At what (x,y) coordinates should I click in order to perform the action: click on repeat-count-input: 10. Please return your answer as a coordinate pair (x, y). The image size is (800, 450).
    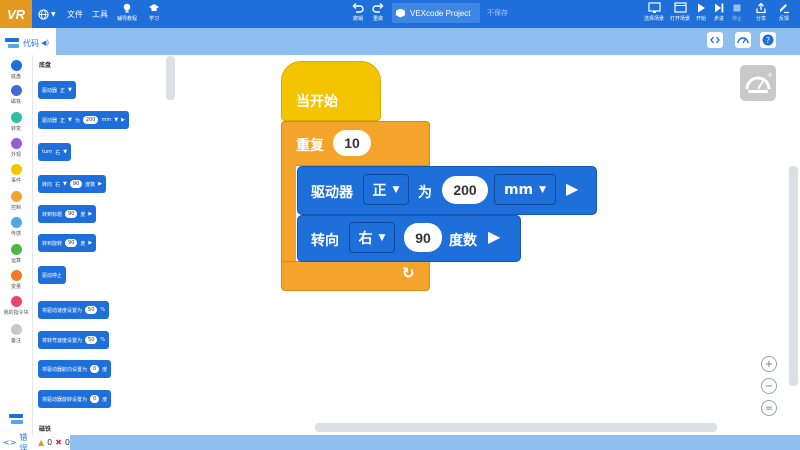
    Looking at the image, I should click on (352, 143).